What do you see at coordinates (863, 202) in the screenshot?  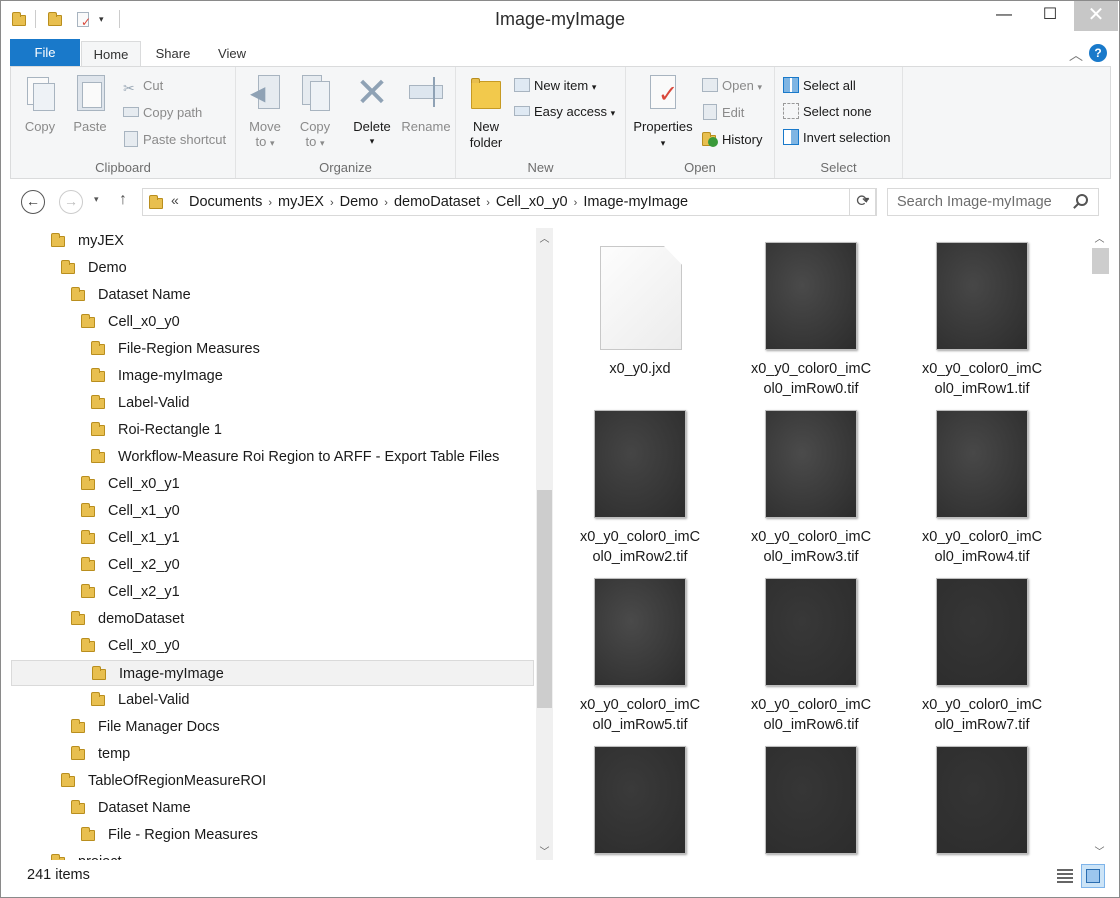 I see `refresh-button: ⟳` at bounding box center [863, 202].